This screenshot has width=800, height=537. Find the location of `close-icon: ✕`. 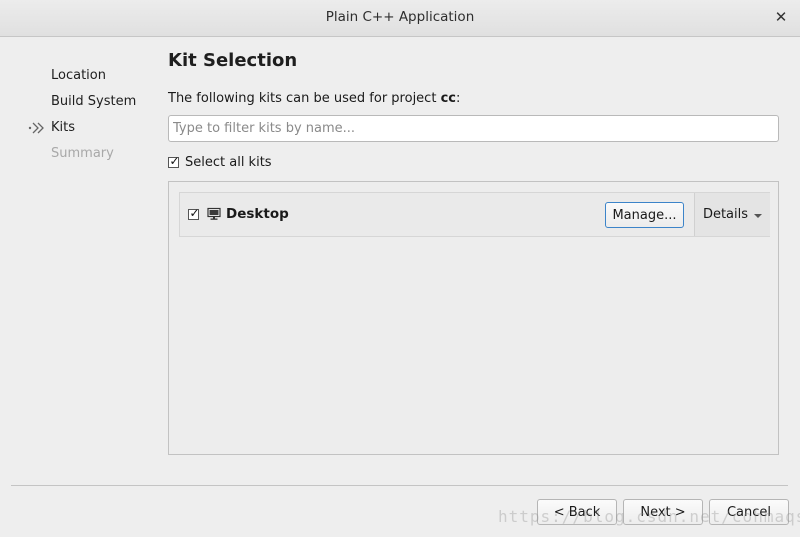

close-icon: ✕ is located at coordinates (781, 17).